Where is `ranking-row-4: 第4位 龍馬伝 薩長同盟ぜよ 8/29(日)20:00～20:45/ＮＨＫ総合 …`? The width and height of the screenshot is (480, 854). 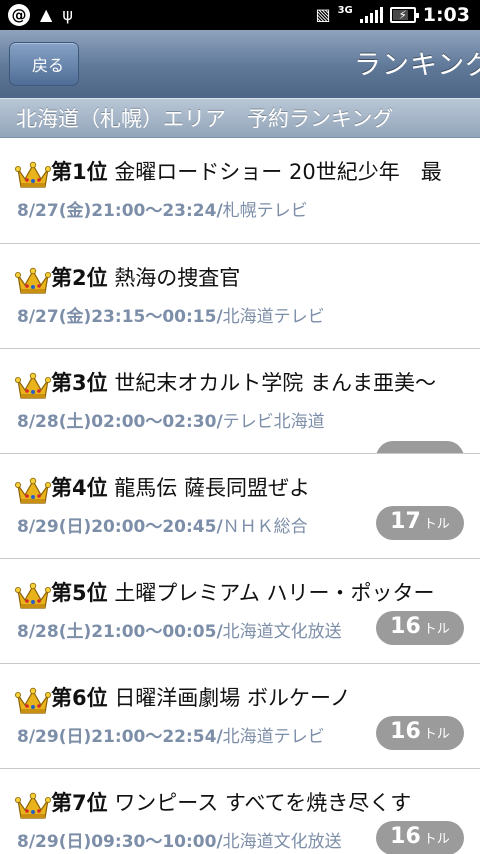 ranking-row-4: 第4位 龍馬伝 薩長同盟ぜよ 8/29(日)20:00～20:45/ＮＨＫ総合 … is located at coordinates (240, 506).